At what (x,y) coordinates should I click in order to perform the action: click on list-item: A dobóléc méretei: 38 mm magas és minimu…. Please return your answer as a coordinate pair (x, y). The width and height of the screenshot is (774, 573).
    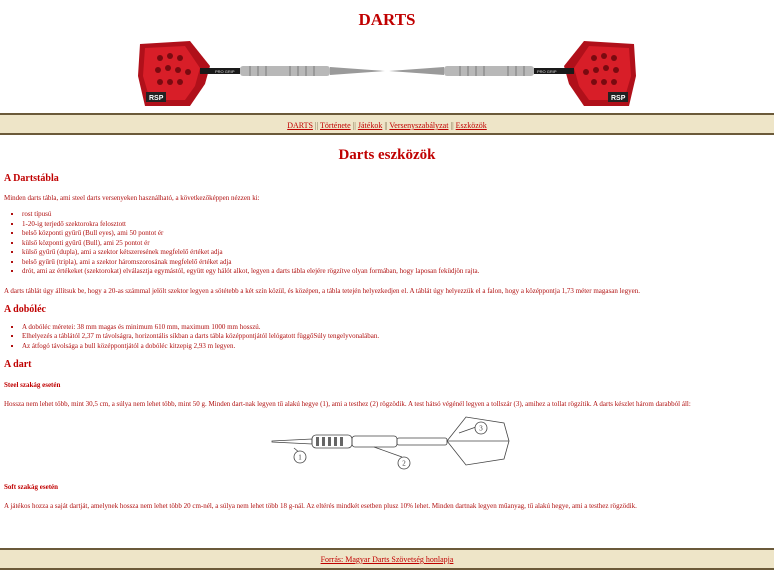
    Looking at the image, I should click on (396, 328).